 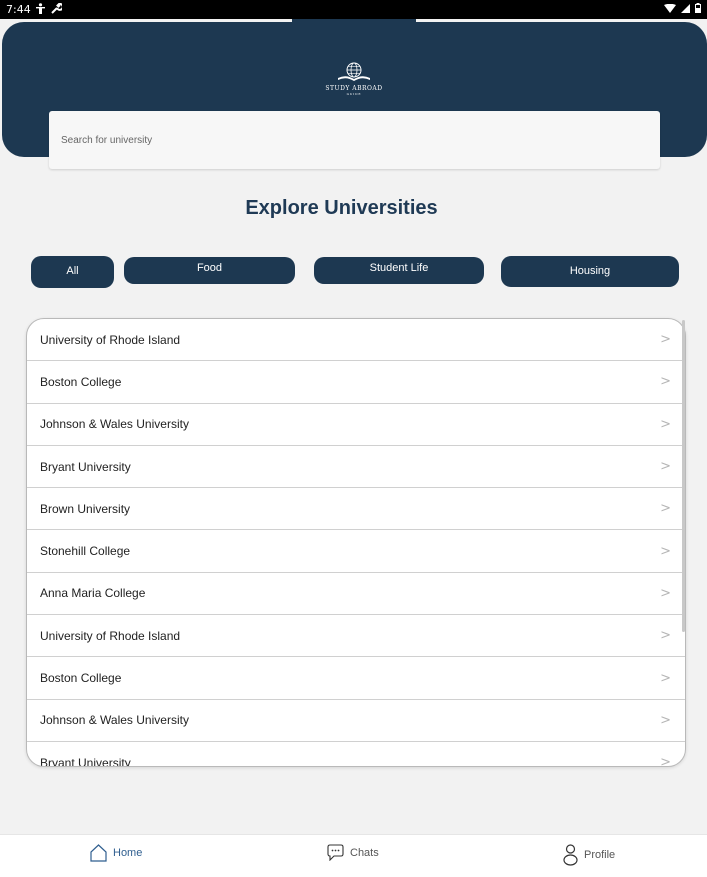 I want to click on search-input, so click(x=354, y=140).